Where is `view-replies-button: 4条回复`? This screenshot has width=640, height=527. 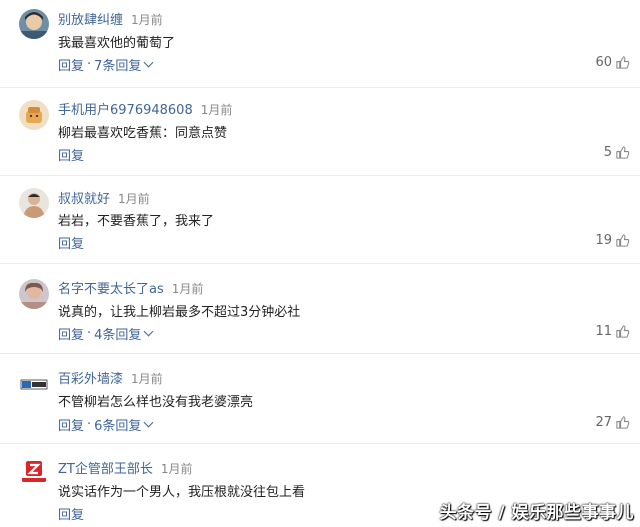 view-replies-button: 4条回复 is located at coordinates (117, 333).